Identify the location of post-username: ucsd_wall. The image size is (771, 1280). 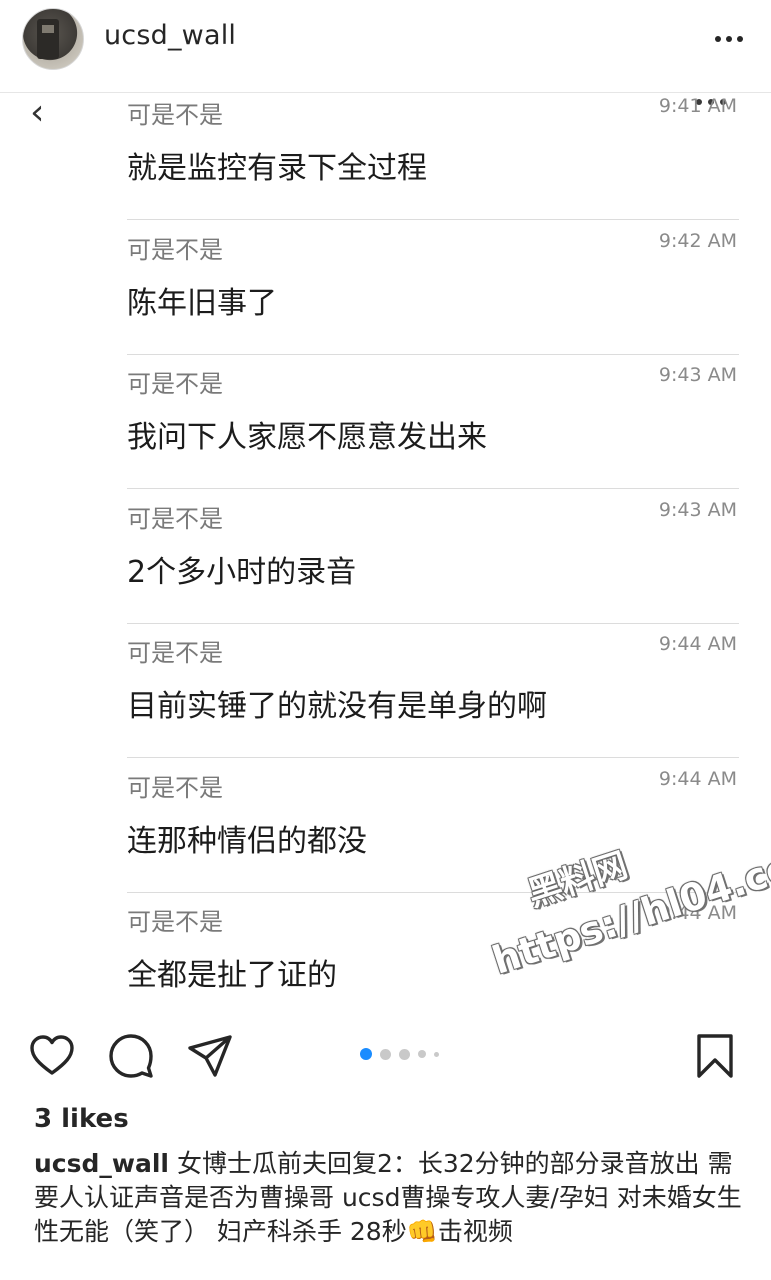
(170, 35).